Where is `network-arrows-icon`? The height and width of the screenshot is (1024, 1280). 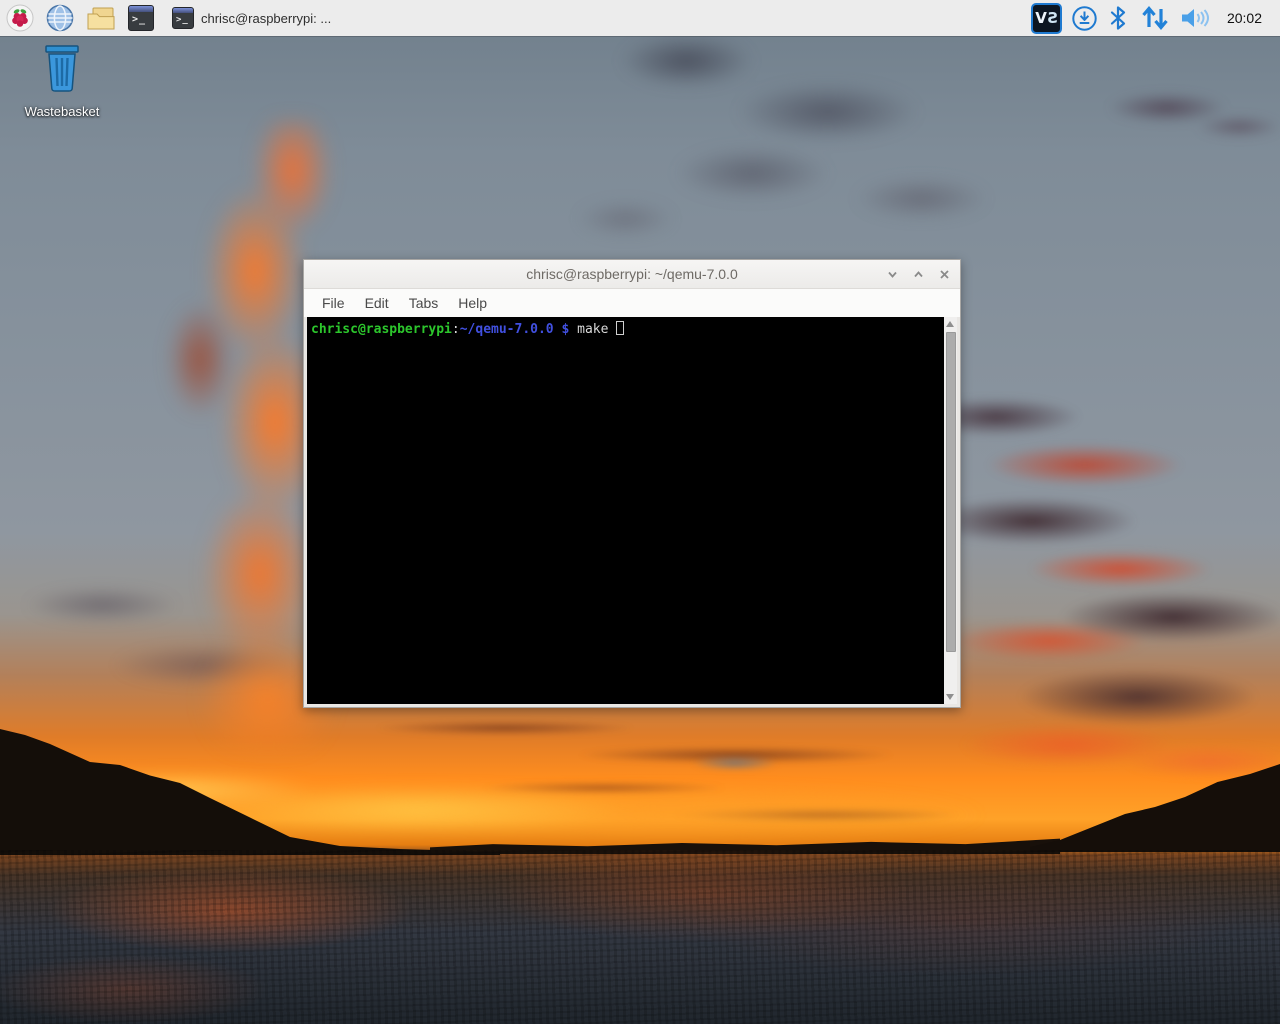 network-arrows-icon is located at coordinates (1155, 18).